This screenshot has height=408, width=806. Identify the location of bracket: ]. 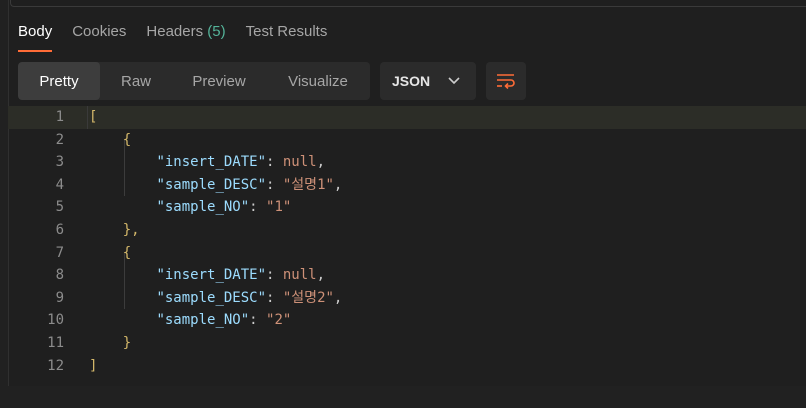
(93, 365).